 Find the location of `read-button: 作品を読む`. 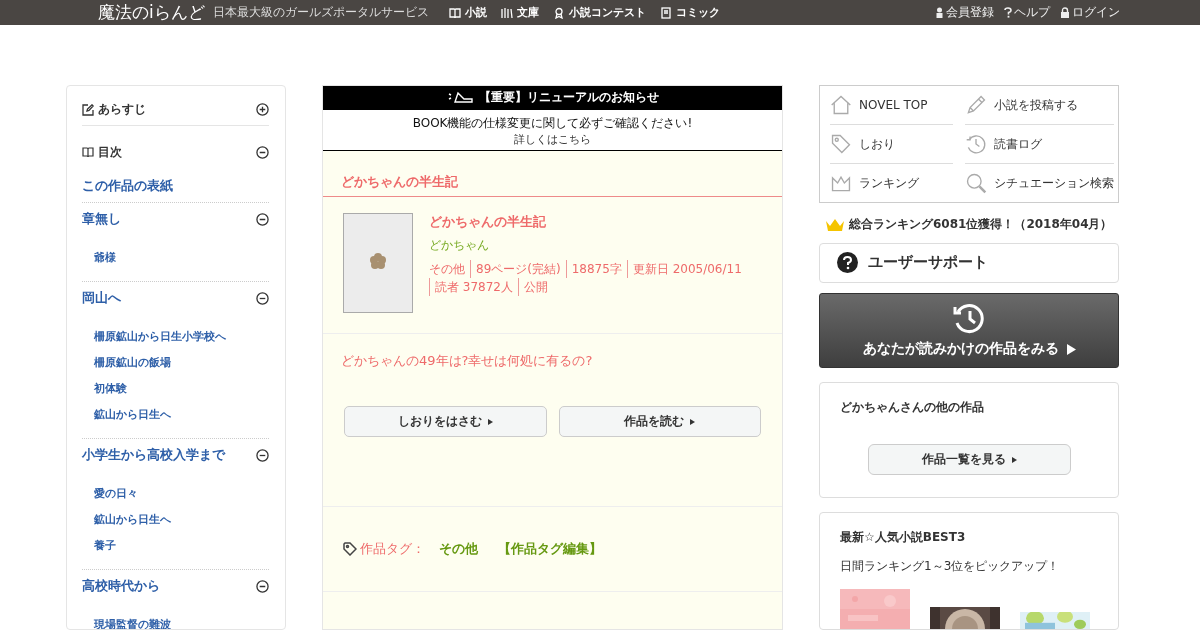

read-button: 作品を読む is located at coordinates (659, 421).